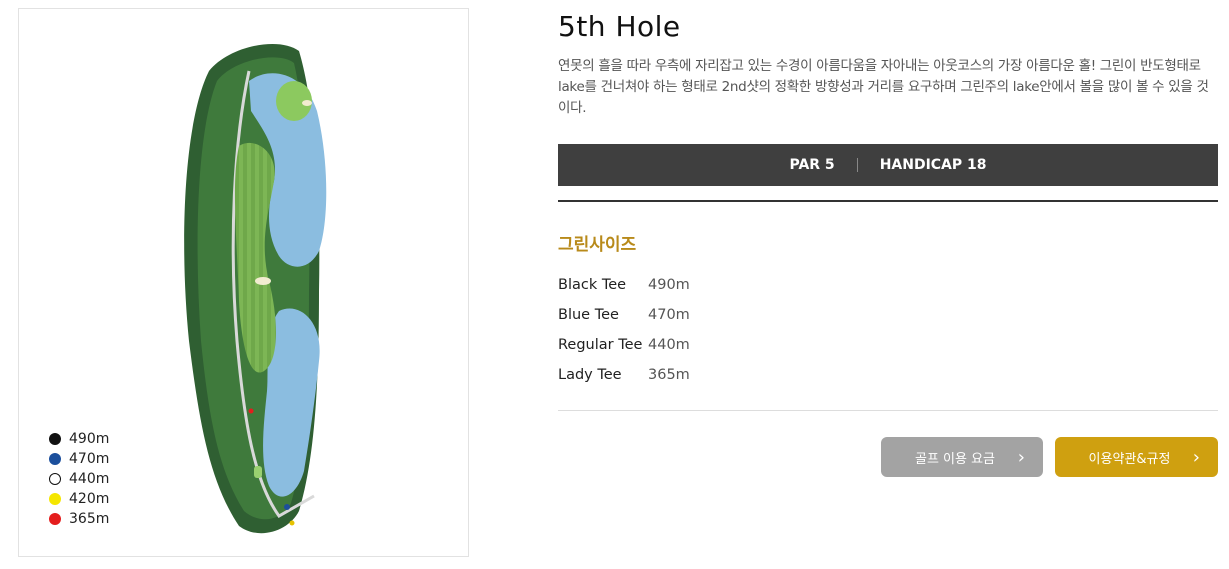 Image resolution: width=1229 pixels, height=569 pixels. I want to click on tee-distance: 365m, so click(669, 375).